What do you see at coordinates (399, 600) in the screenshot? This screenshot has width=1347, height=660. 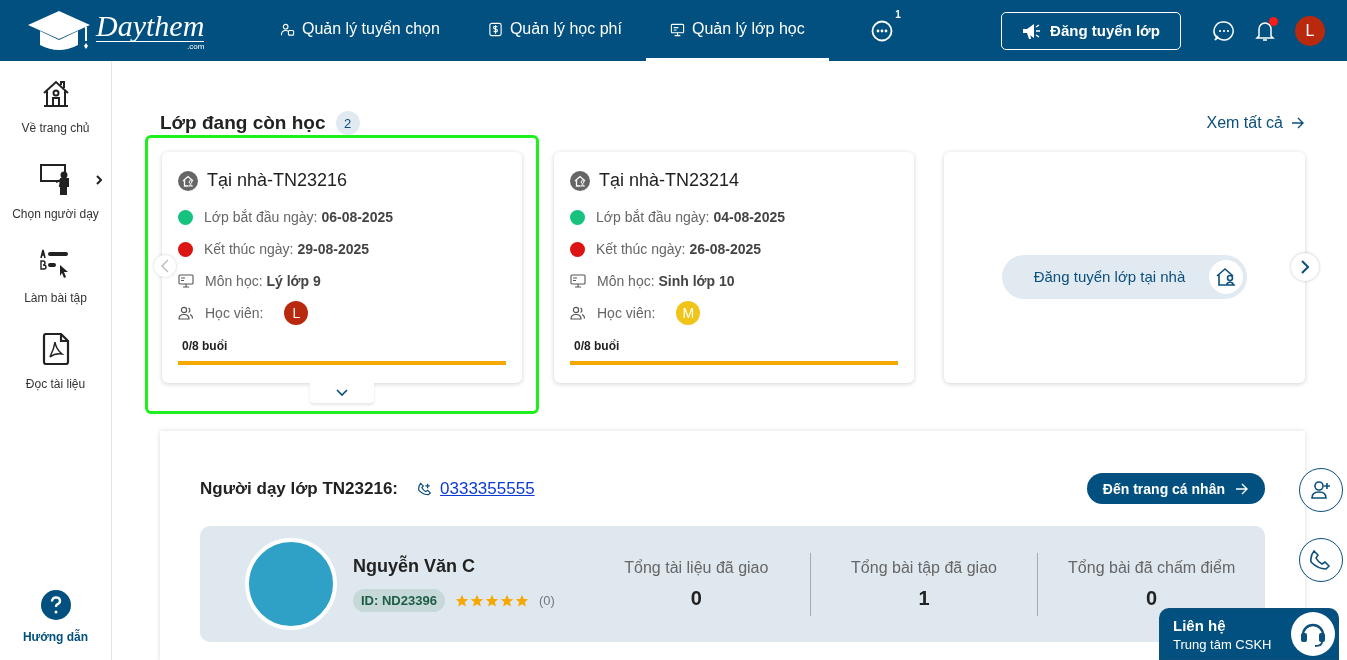 I see `teacher-id-tag: ID: ND23396` at bounding box center [399, 600].